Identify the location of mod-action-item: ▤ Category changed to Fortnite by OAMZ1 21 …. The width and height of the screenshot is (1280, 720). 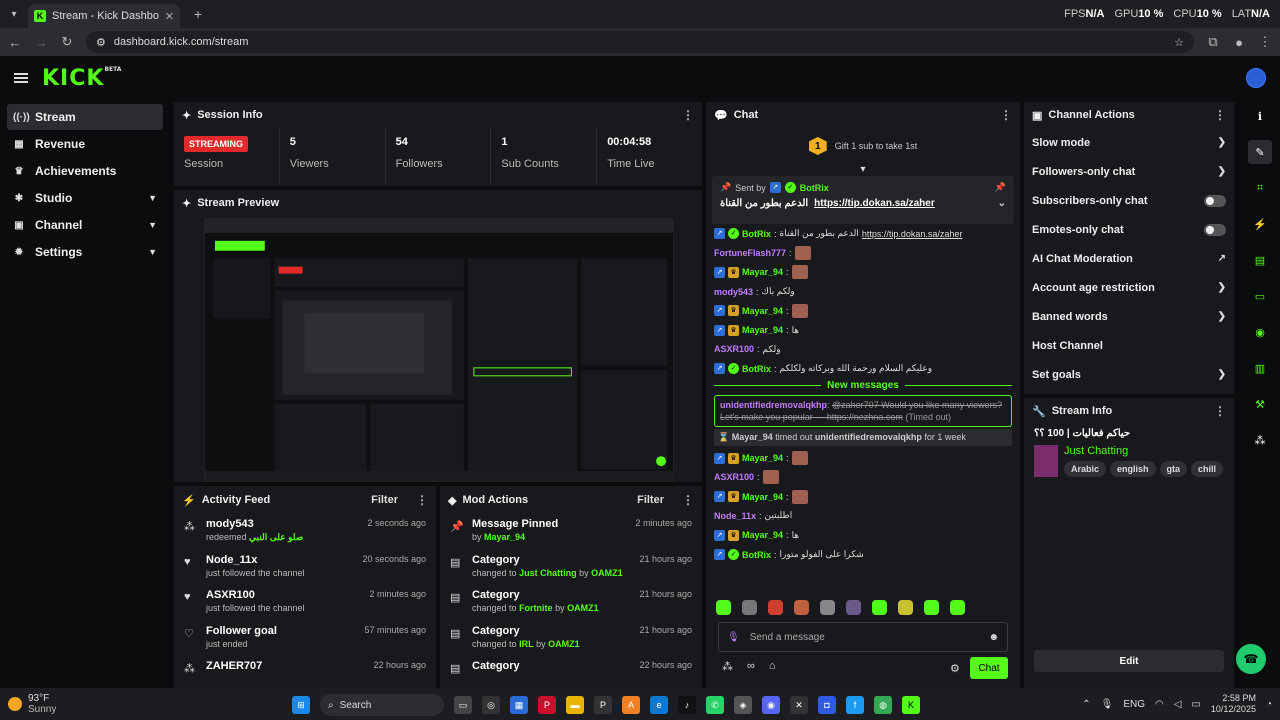
(571, 603).